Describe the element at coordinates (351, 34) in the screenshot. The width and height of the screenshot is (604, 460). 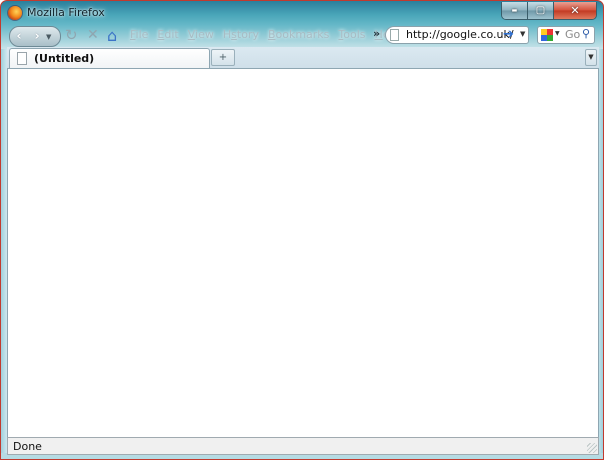
I see `menu-tools: Tools` at that location.